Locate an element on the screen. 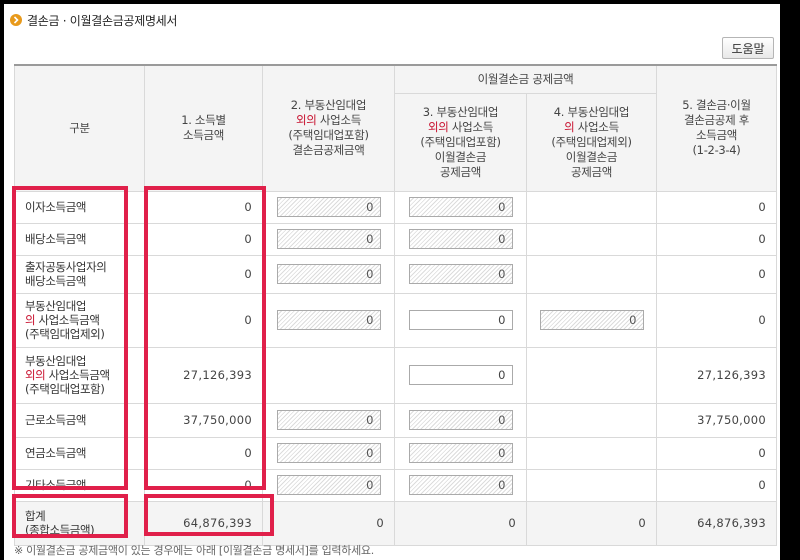 Image resolution: width=800 pixels, height=560 pixels. row-label: 출자공동사업자의 배당소득금액 is located at coordinates (79, 274).